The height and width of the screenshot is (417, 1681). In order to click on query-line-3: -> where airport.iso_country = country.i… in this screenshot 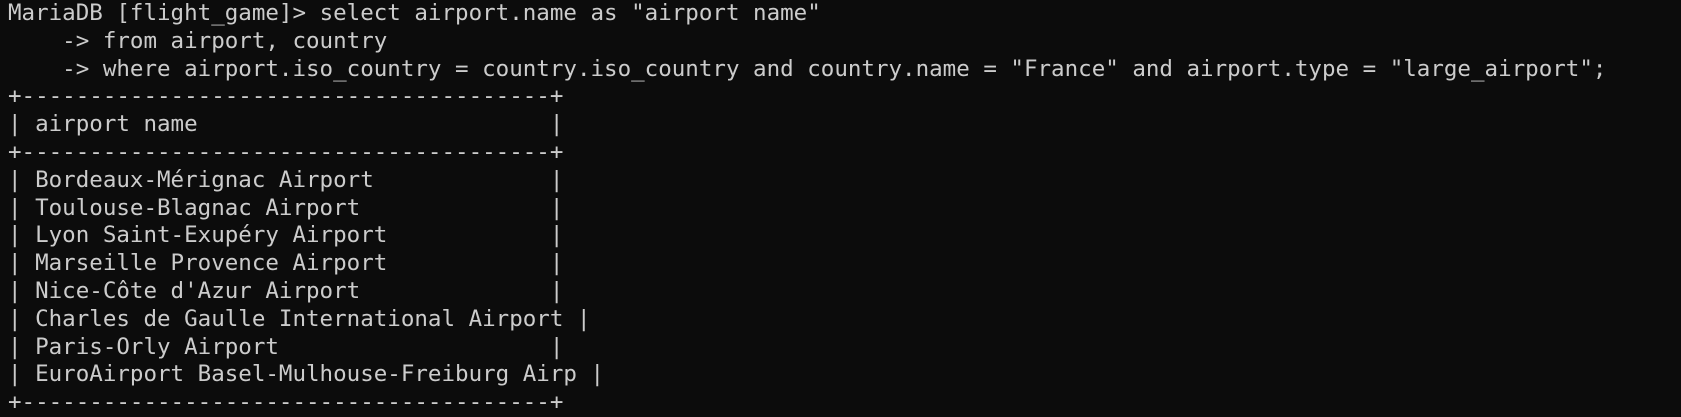, I will do `click(807, 68)`.